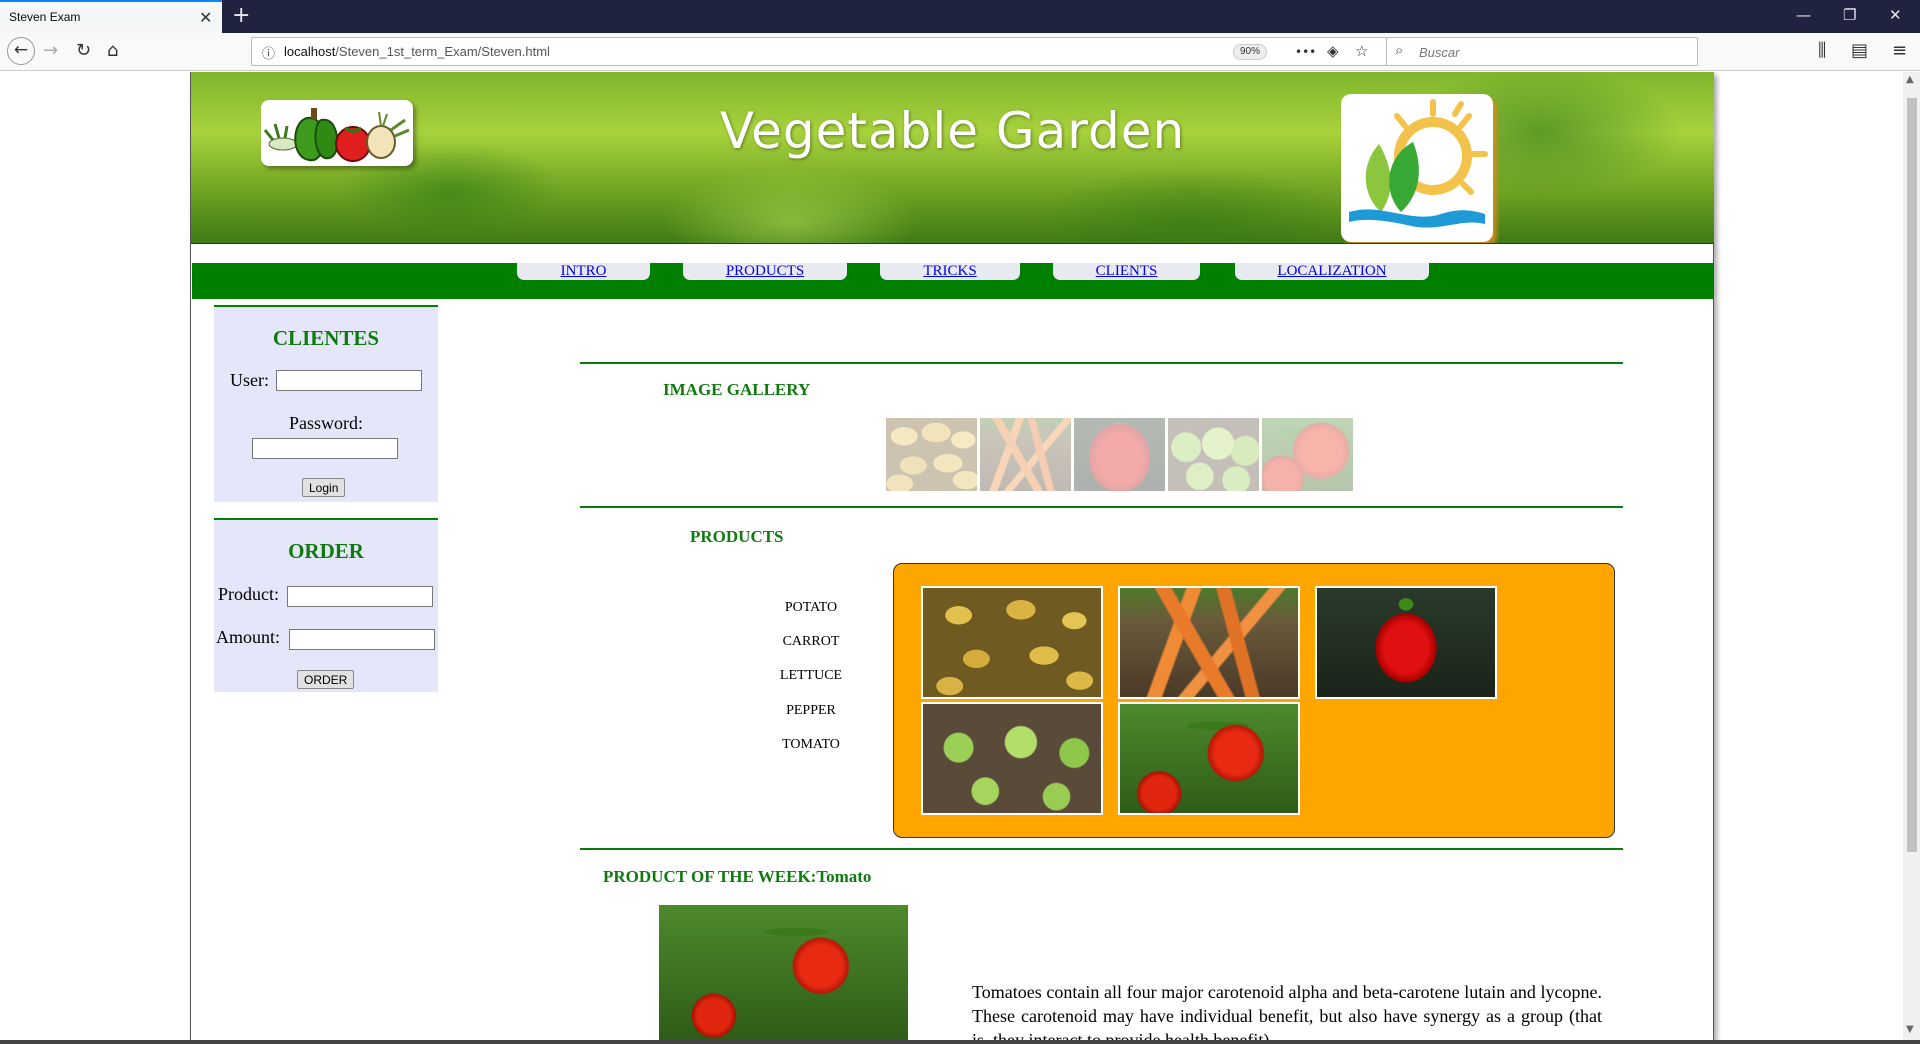 The width and height of the screenshot is (1920, 1044). Describe the element at coordinates (811, 641) in the screenshot. I see `product-name-carrot: CARROT` at that location.